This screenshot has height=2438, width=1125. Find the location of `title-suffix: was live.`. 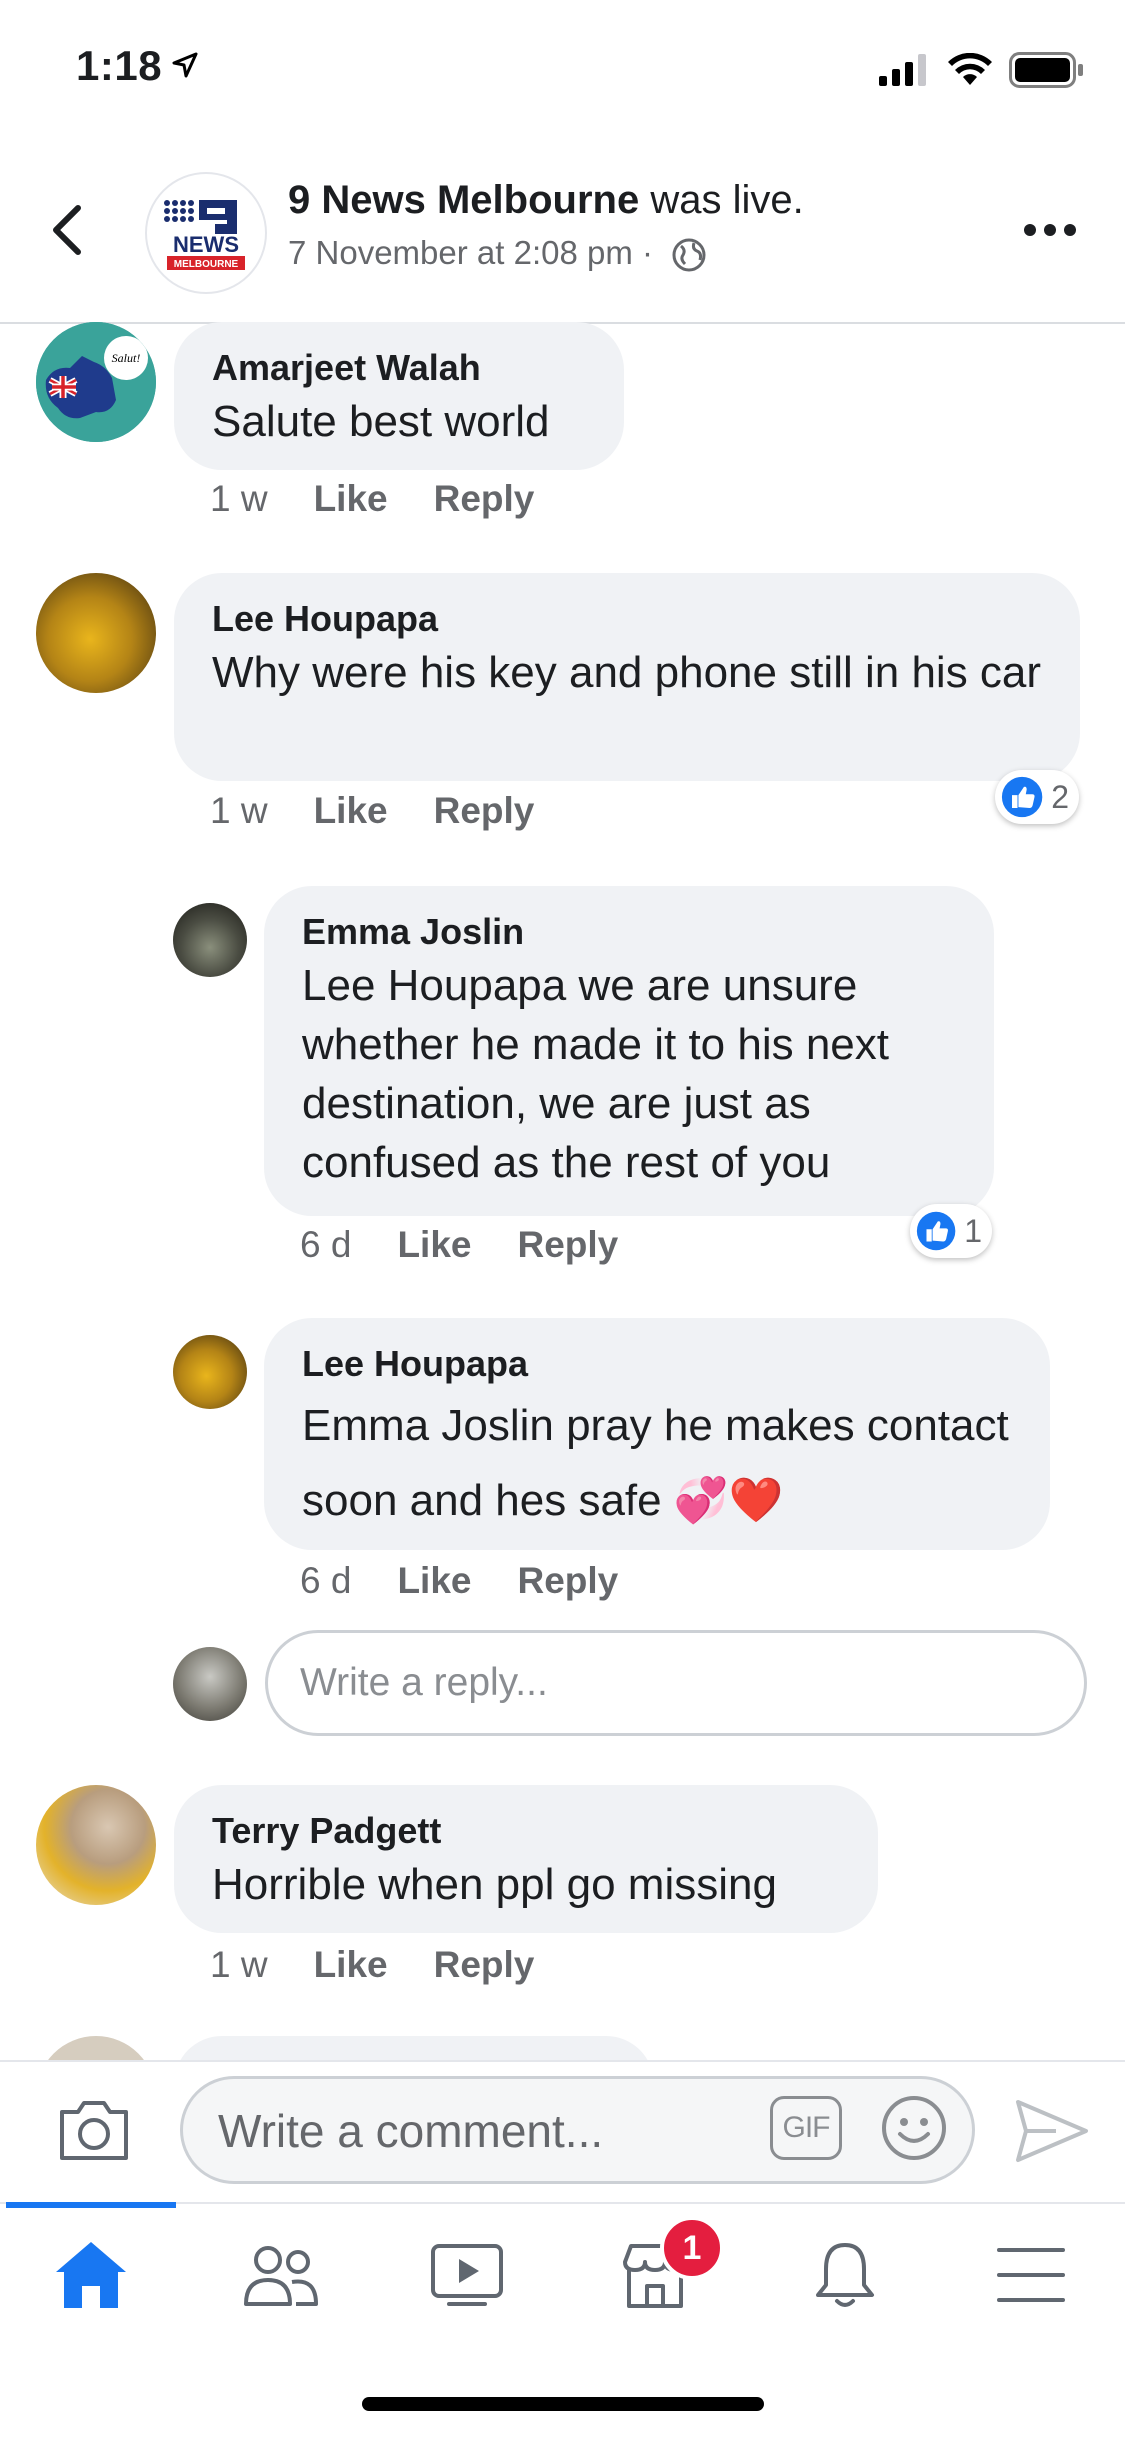

title-suffix: was live. is located at coordinates (721, 200).